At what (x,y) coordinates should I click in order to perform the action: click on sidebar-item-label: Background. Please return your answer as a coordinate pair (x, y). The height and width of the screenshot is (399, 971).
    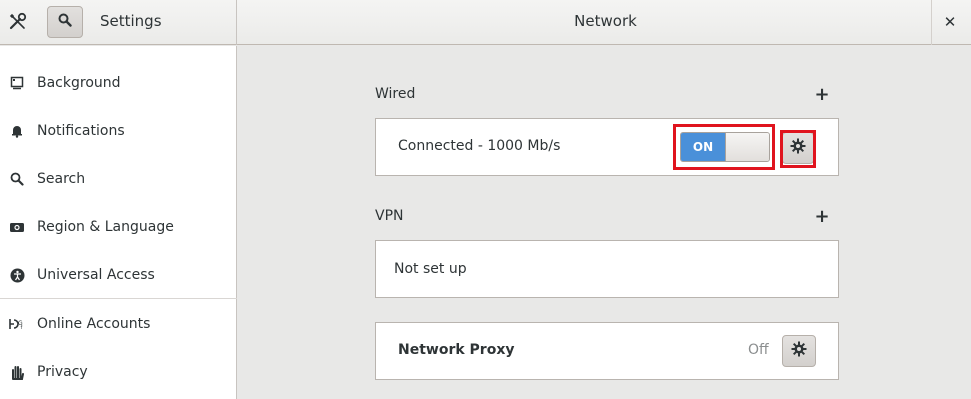
    Looking at the image, I should click on (79, 83).